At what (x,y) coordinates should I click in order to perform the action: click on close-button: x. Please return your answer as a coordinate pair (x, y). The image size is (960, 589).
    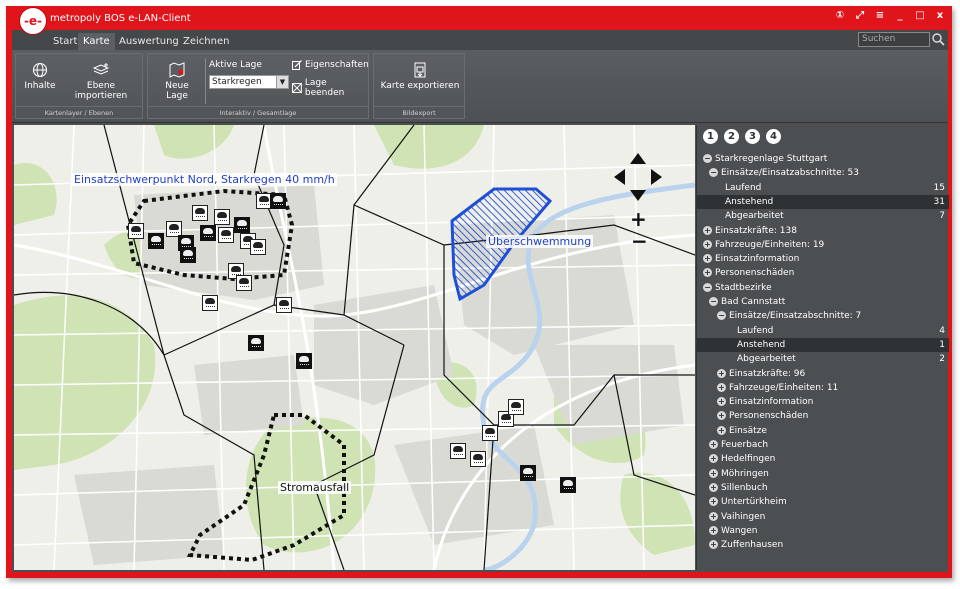
    Looking at the image, I should click on (940, 15).